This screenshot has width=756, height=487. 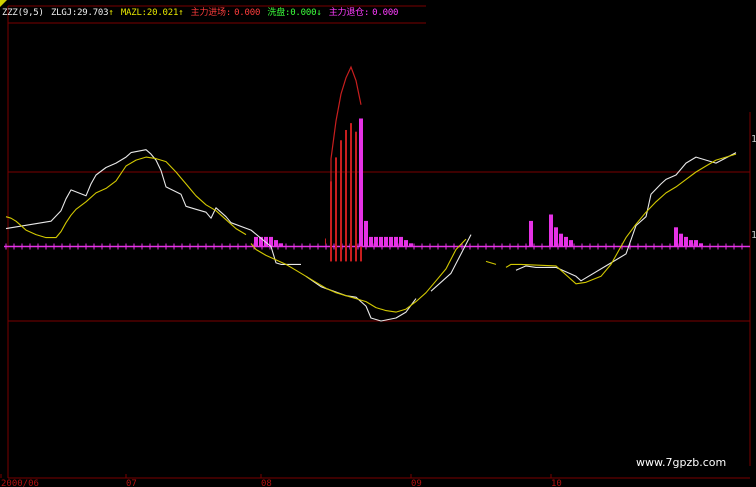 What do you see at coordinates (753, 235) in the screenshot?
I see `right-axis-label-2: 1` at bounding box center [753, 235].